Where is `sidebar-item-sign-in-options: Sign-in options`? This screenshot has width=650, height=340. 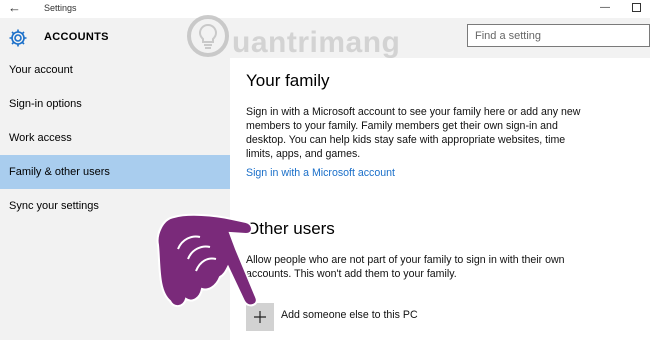 sidebar-item-sign-in-options: Sign-in options is located at coordinates (115, 104).